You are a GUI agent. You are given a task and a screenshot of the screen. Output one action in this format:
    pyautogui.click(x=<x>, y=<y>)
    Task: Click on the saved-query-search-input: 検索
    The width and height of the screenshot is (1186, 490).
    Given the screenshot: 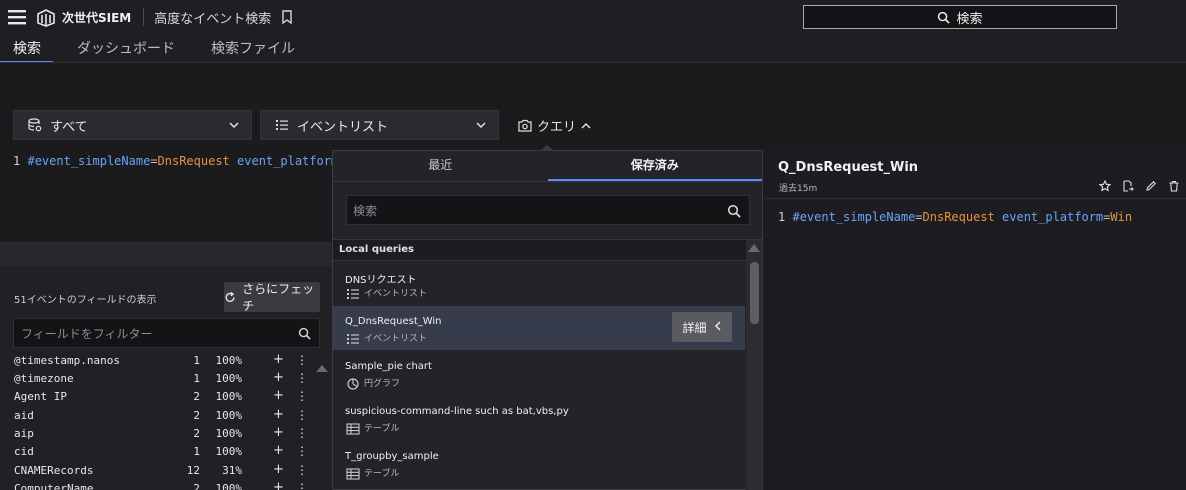 What is the action you would take?
    pyautogui.click(x=548, y=210)
    